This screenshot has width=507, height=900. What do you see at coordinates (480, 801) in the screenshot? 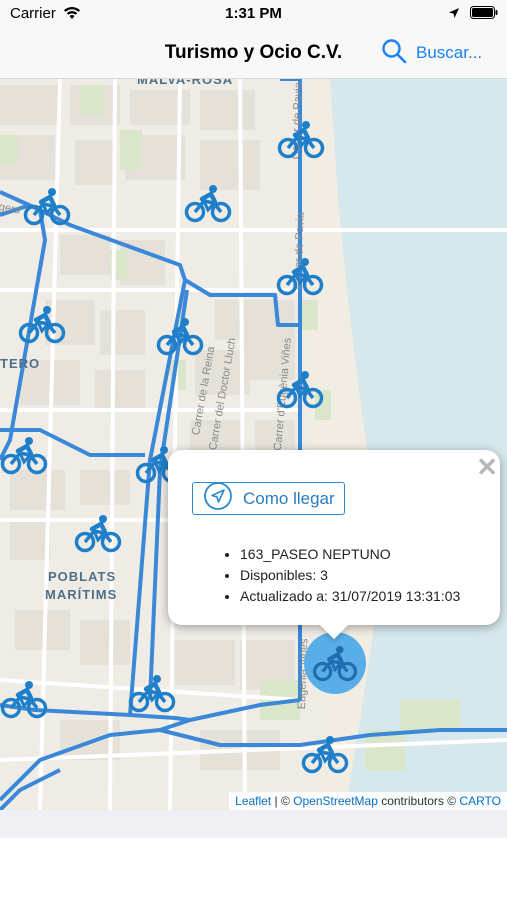
I see `carto-link: CARTO` at bounding box center [480, 801].